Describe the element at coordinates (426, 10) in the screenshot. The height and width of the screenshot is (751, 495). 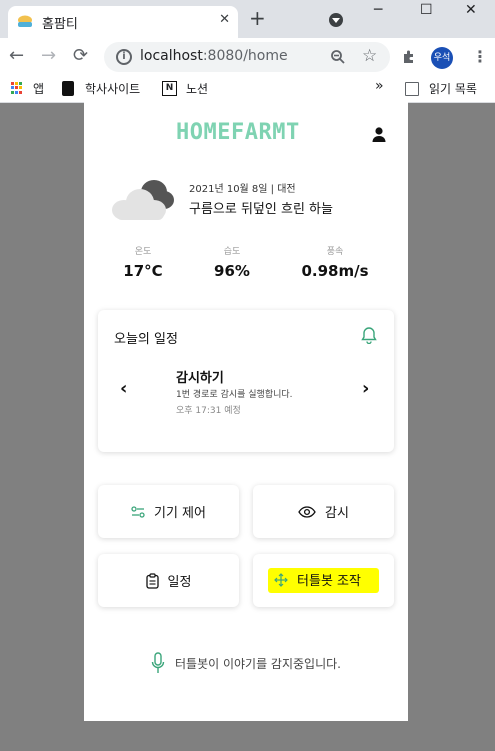
I see `maximize-button: ☐` at that location.